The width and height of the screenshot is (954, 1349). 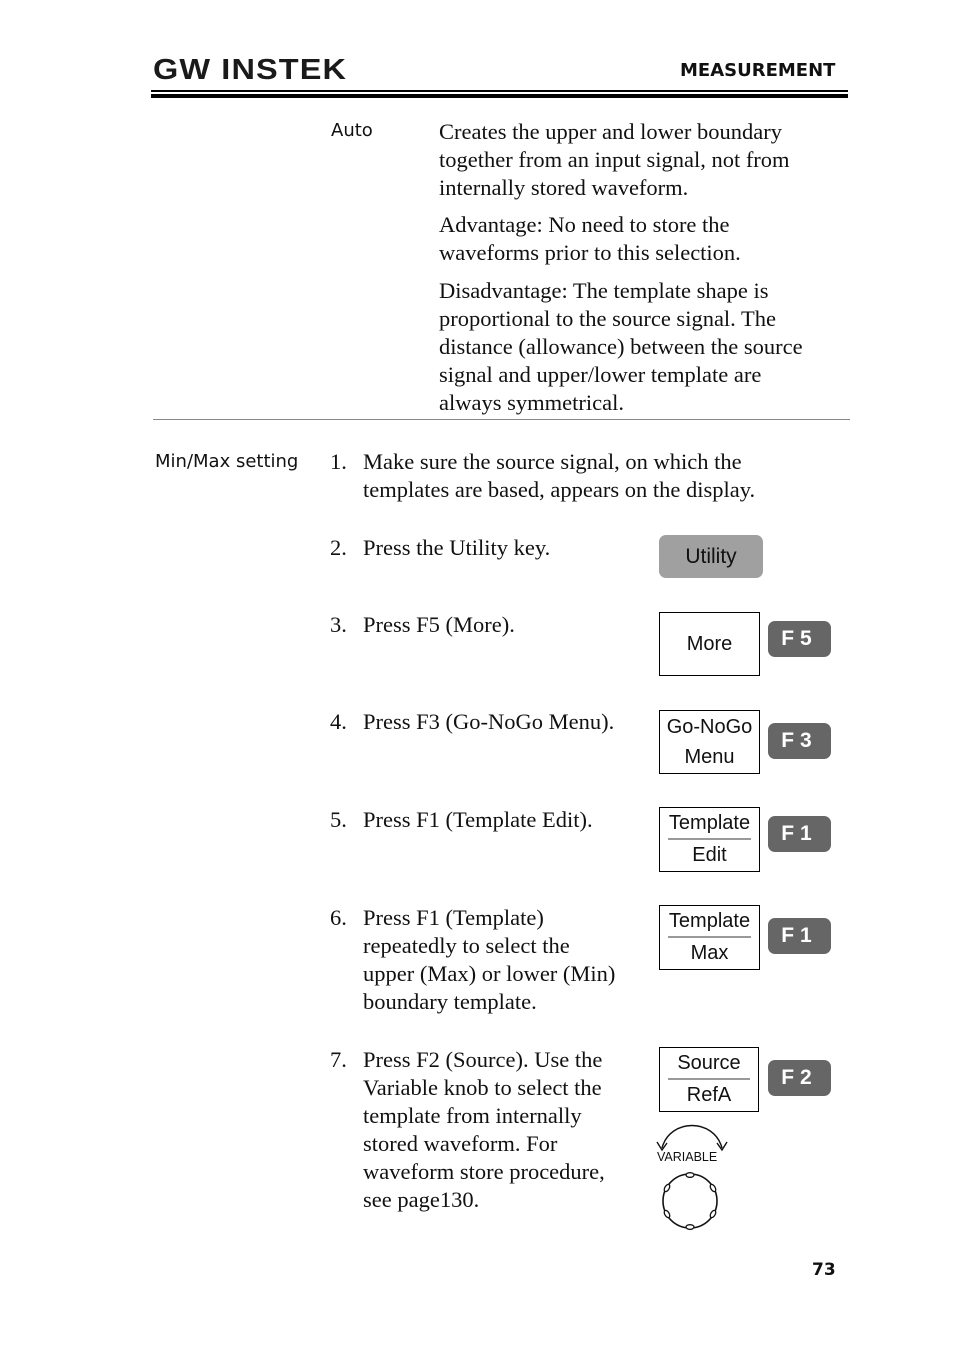 What do you see at coordinates (489, 721) in the screenshot?
I see `text-line: Press F3 (Go-NoGo Menu).` at bounding box center [489, 721].